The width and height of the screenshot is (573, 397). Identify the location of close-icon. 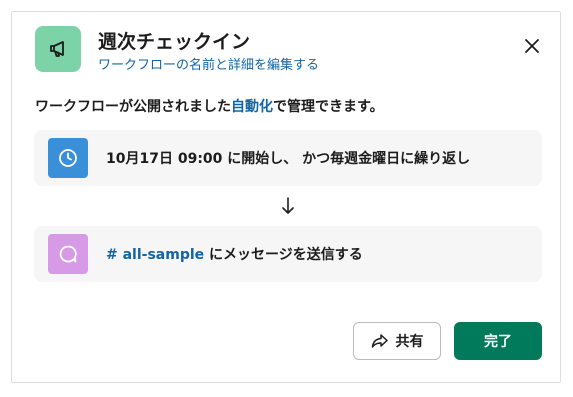
(532, 46).